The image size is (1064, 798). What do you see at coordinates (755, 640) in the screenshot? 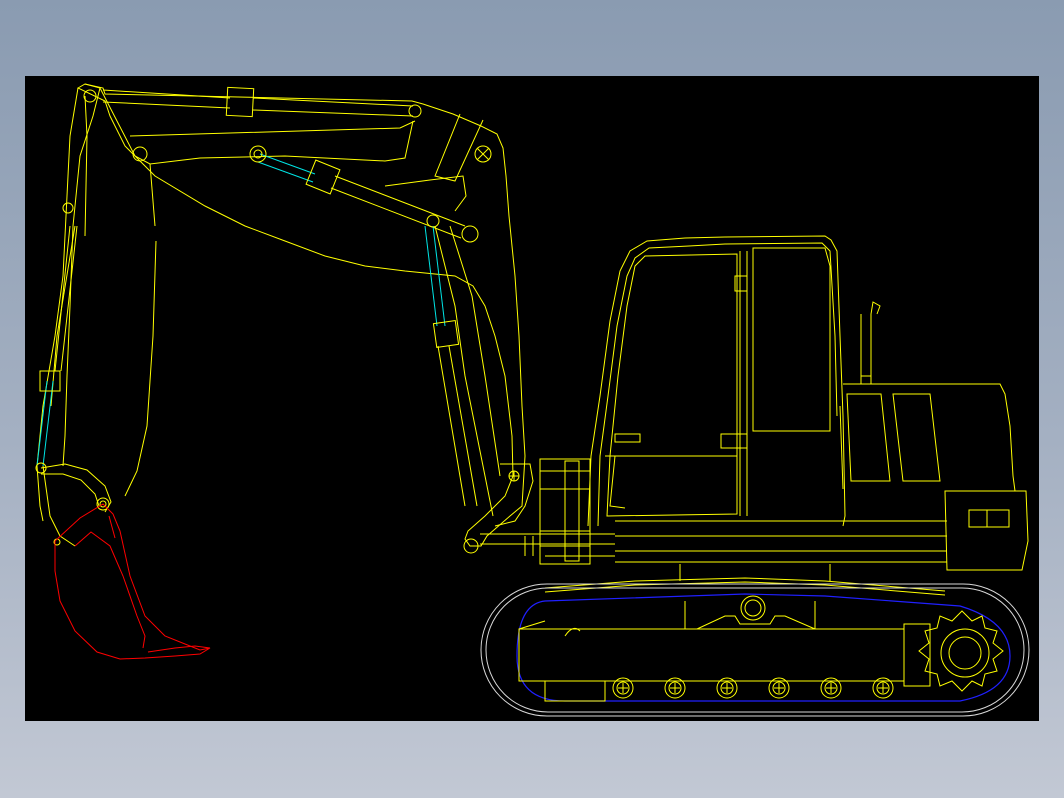
I see `undercarriage` at bounding box center [755, 640].